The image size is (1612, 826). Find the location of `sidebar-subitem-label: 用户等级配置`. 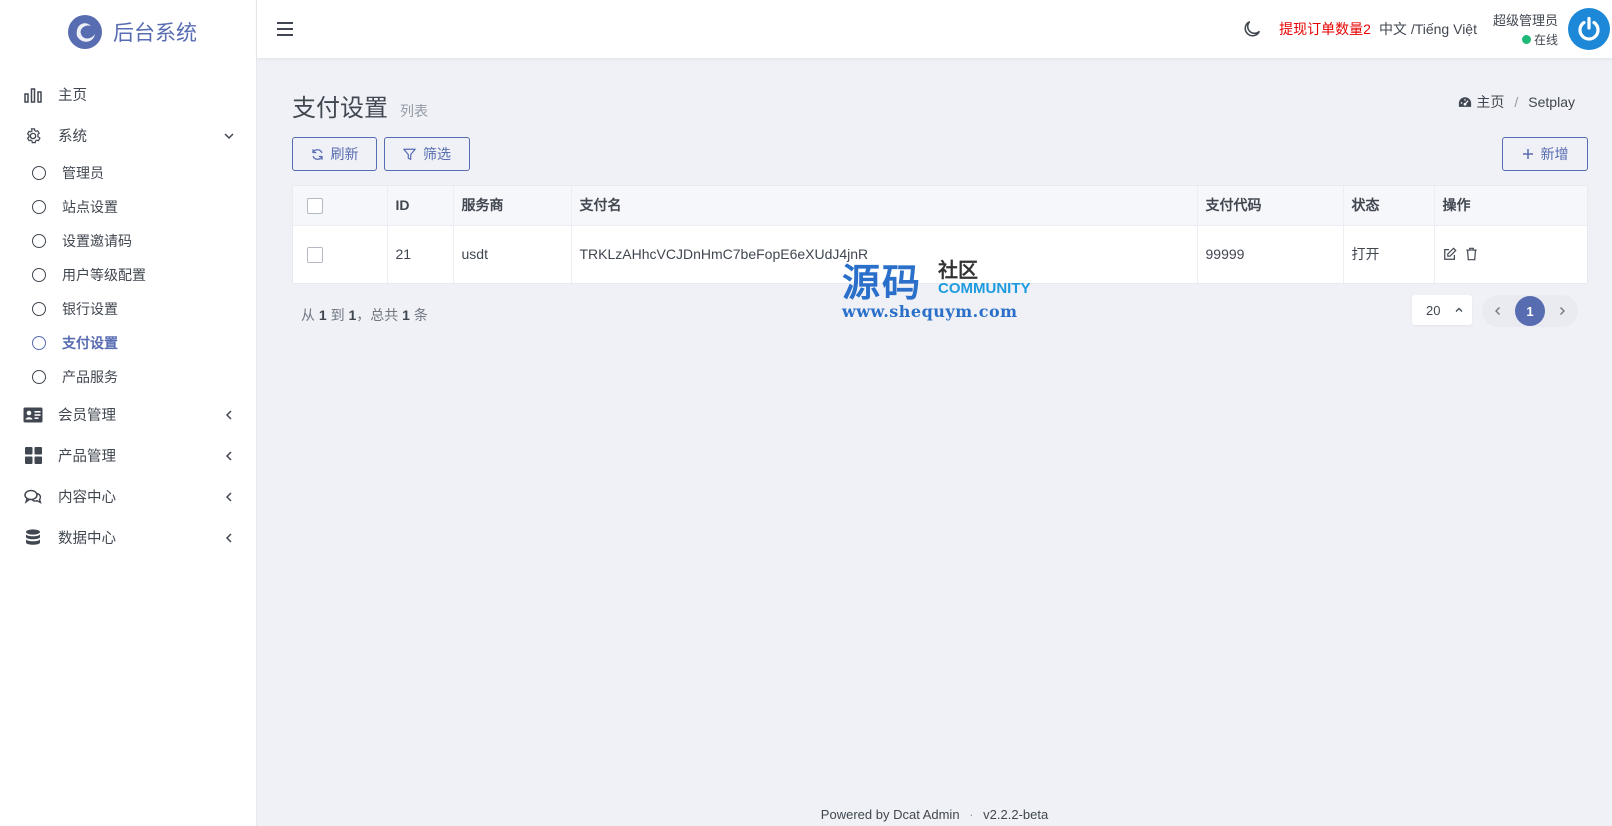

sidebar-subitem-label: 用户等级配置 is located at coordinates (104, 275).